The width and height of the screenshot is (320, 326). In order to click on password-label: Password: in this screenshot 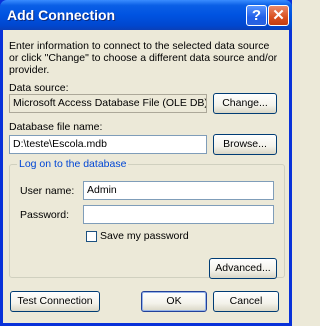, I will do `click(45, 215)`.